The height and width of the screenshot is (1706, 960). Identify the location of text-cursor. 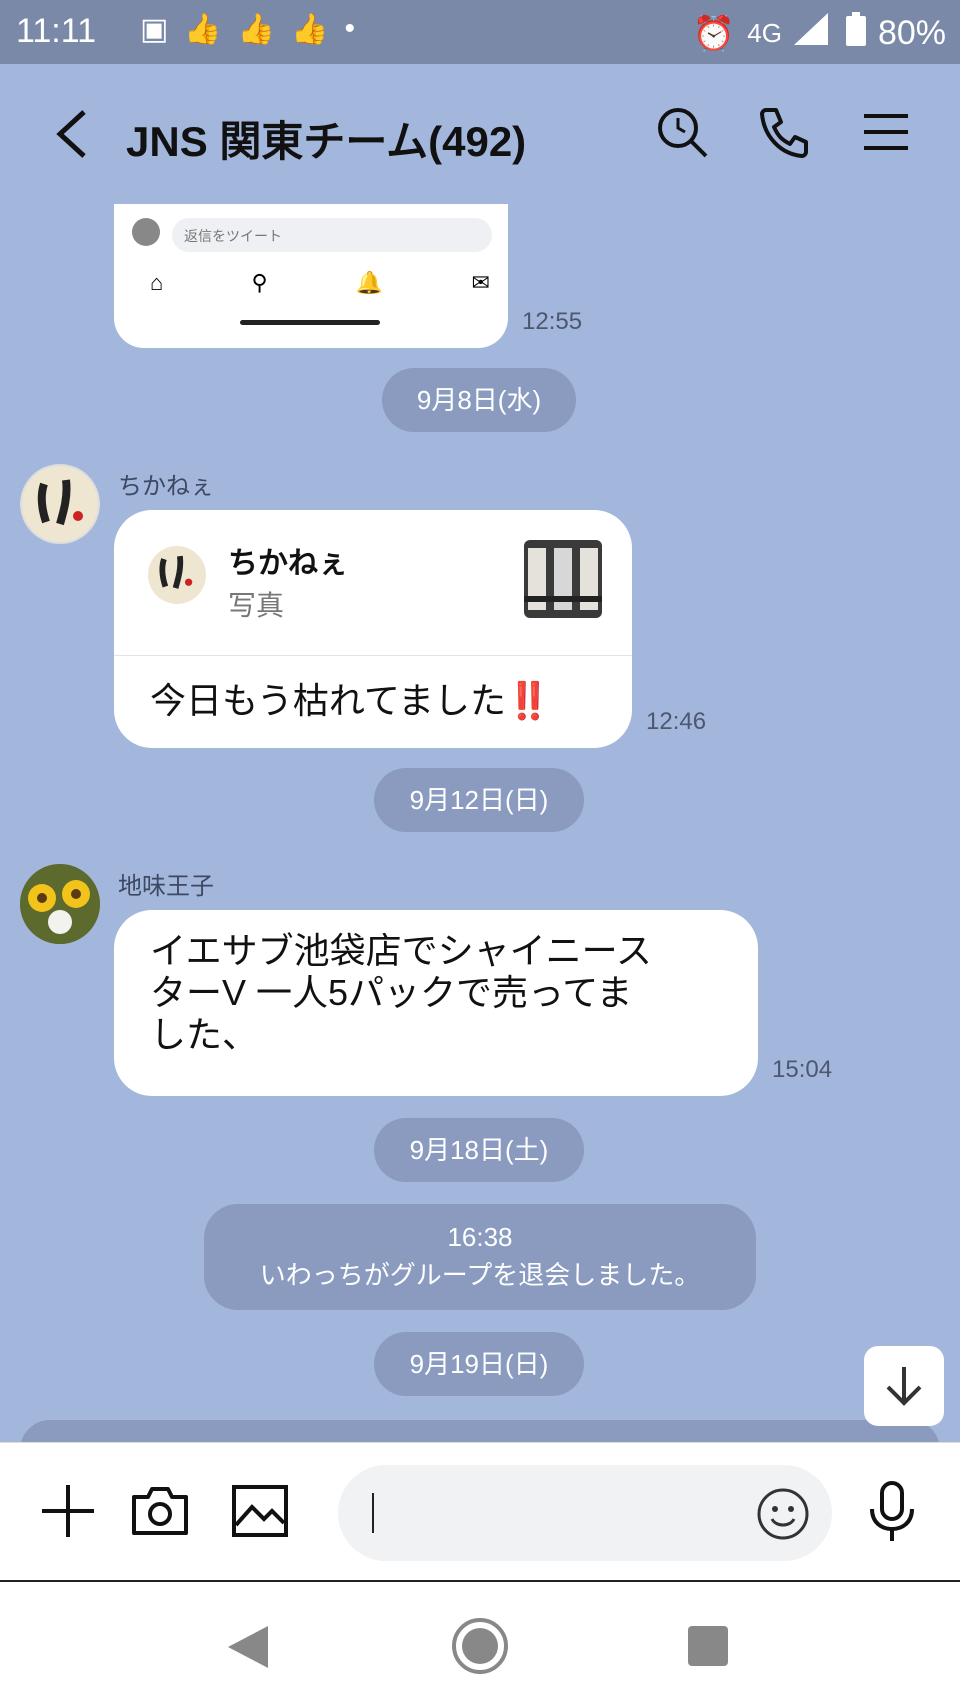
(373, 1513).